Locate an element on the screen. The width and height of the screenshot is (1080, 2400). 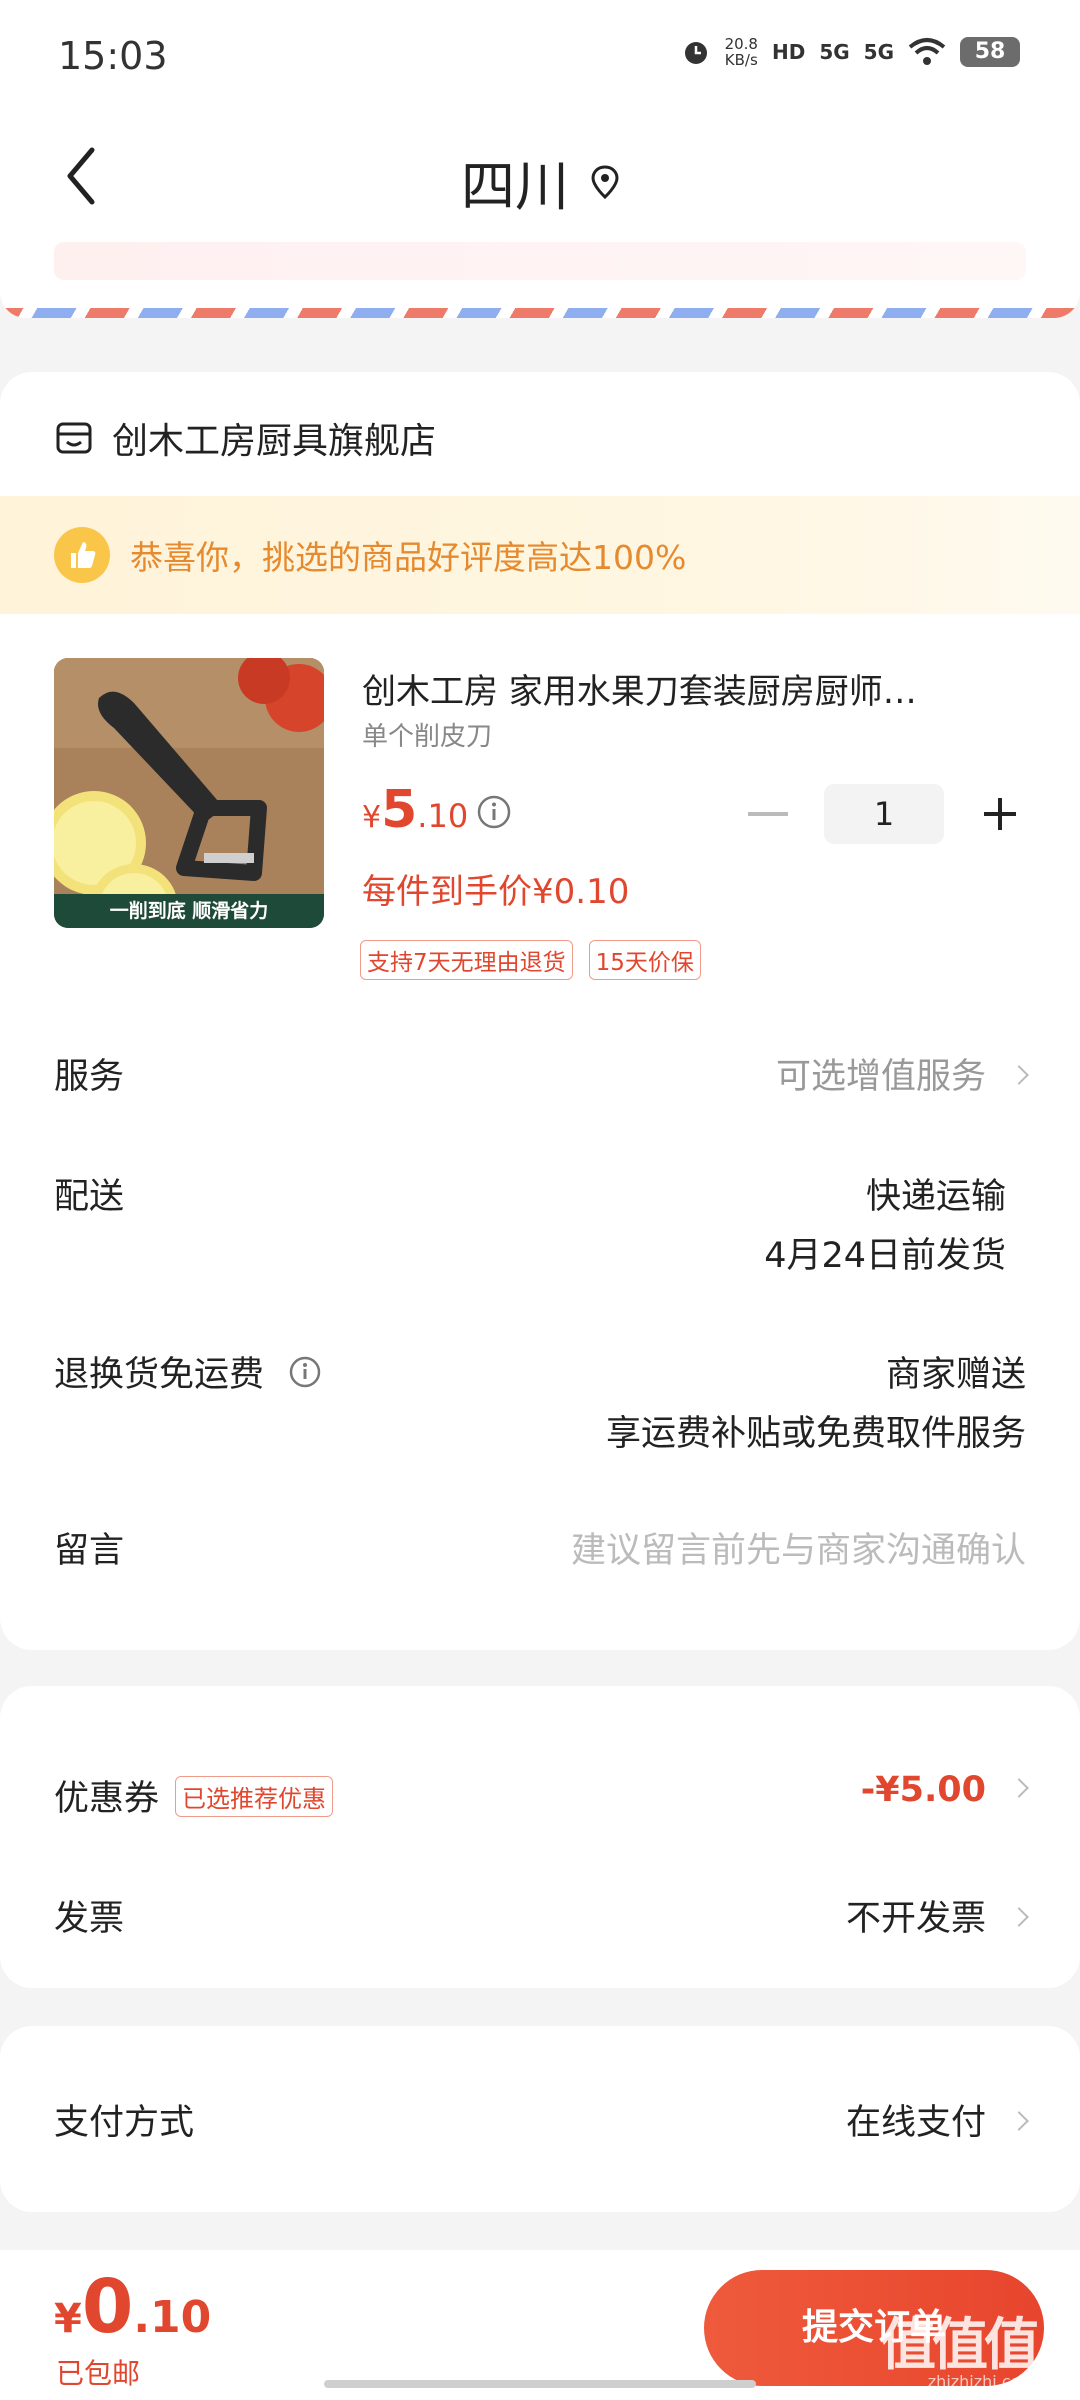
status-icons: 20.8 KB/s HD 5G 5G 58 is located at coordinates (850, 52).